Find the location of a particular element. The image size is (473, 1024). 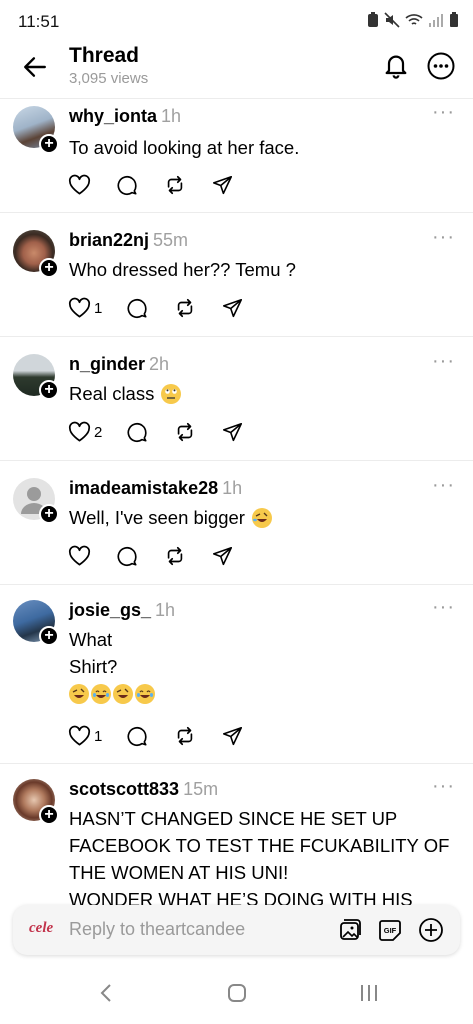

nav-home-icon is located at coordinates (237, 993).